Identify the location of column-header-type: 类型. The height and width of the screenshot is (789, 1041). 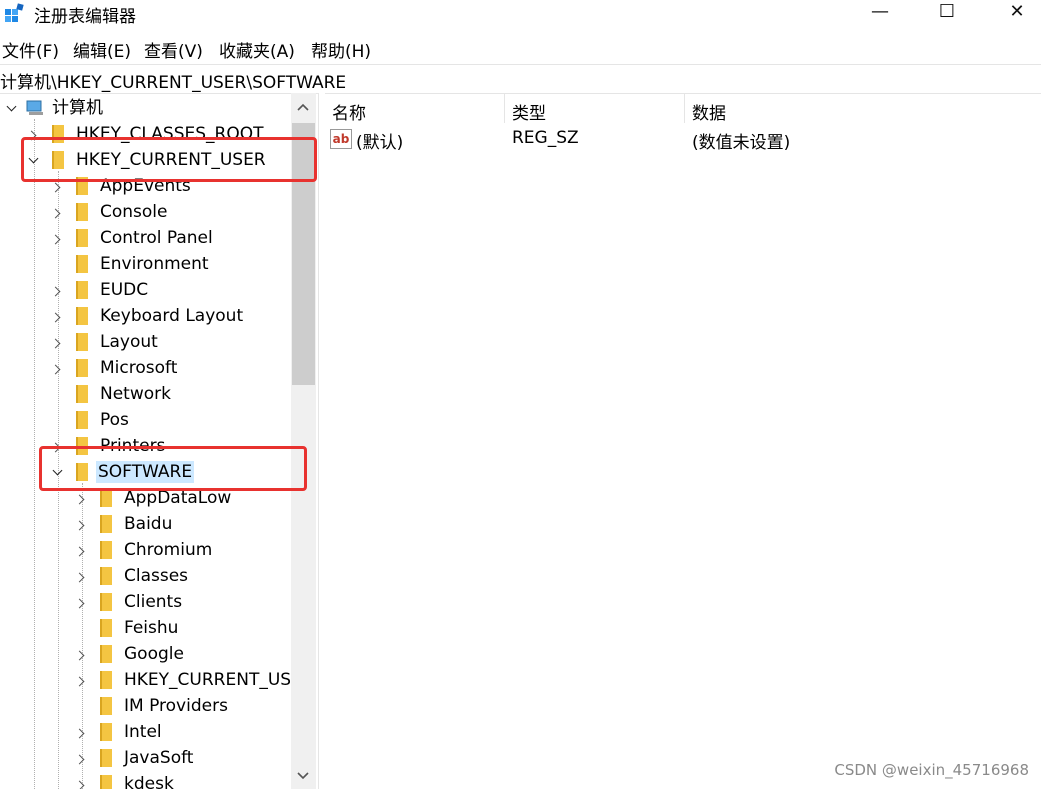
(529, 111).